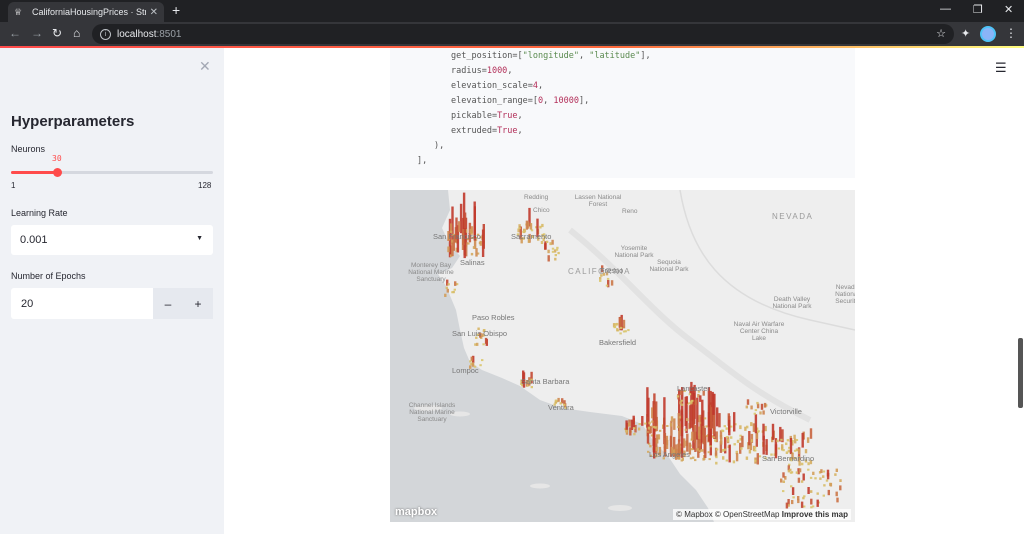 The image size is (1024, 534). Describe the element at coordinates (788, 458) in the screenshot. I see `map-label: San Bernardino` at that location.